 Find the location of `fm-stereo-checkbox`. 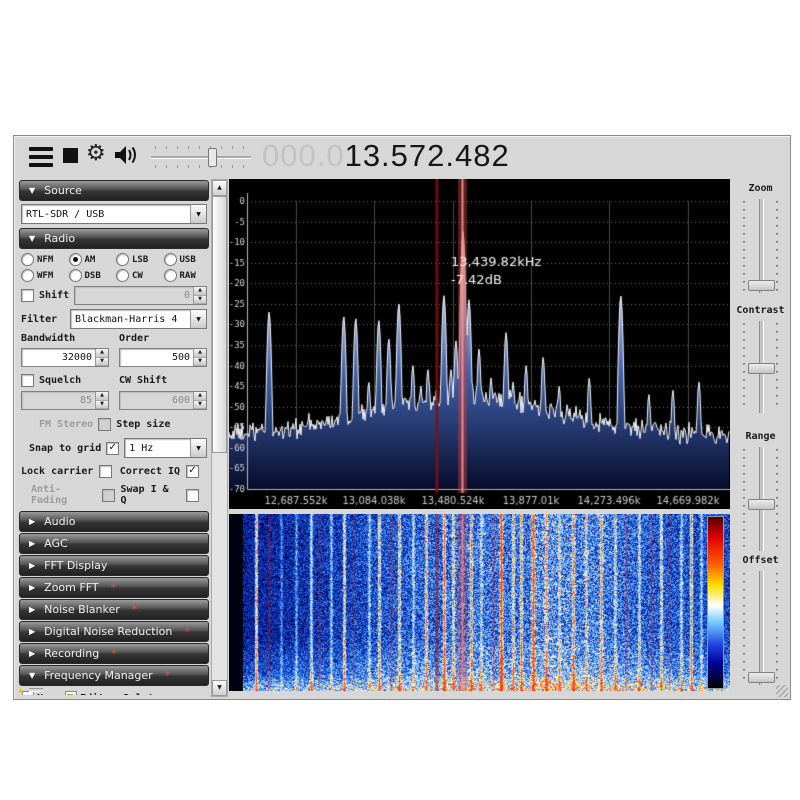

fm-stereo-checkbox is located at coordinates (105, 424).